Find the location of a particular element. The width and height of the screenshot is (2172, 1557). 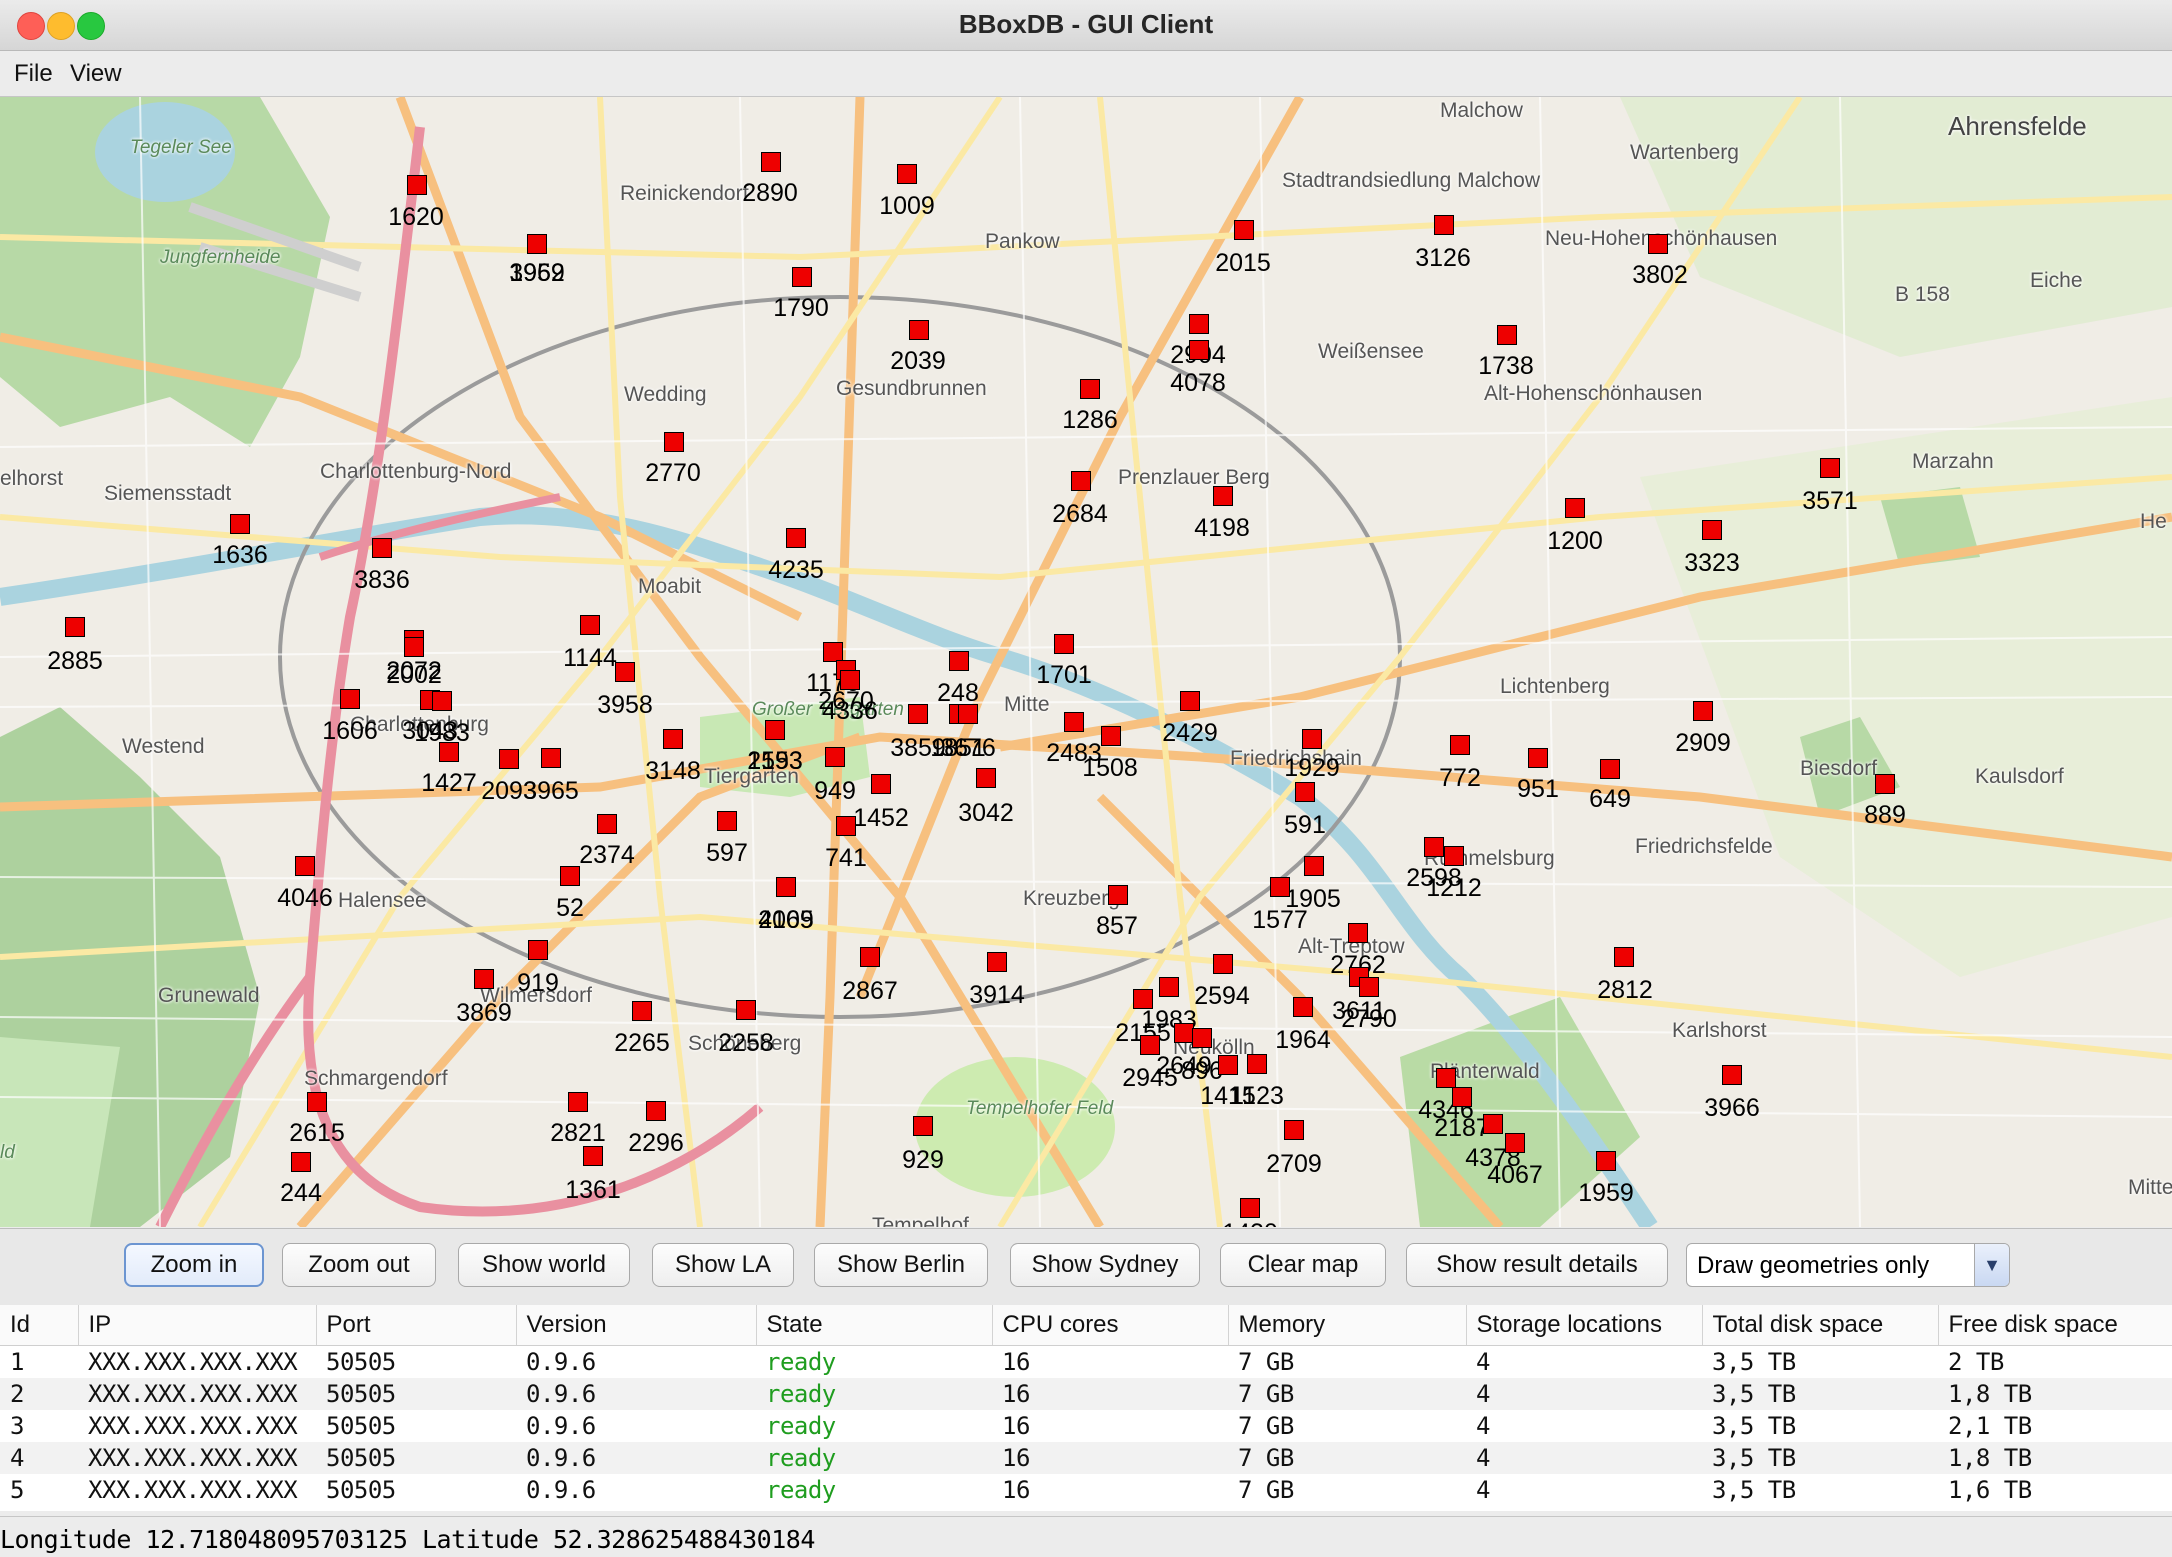

show-sydney-button: Show Sydney is located at coordinates (1105, 1265).